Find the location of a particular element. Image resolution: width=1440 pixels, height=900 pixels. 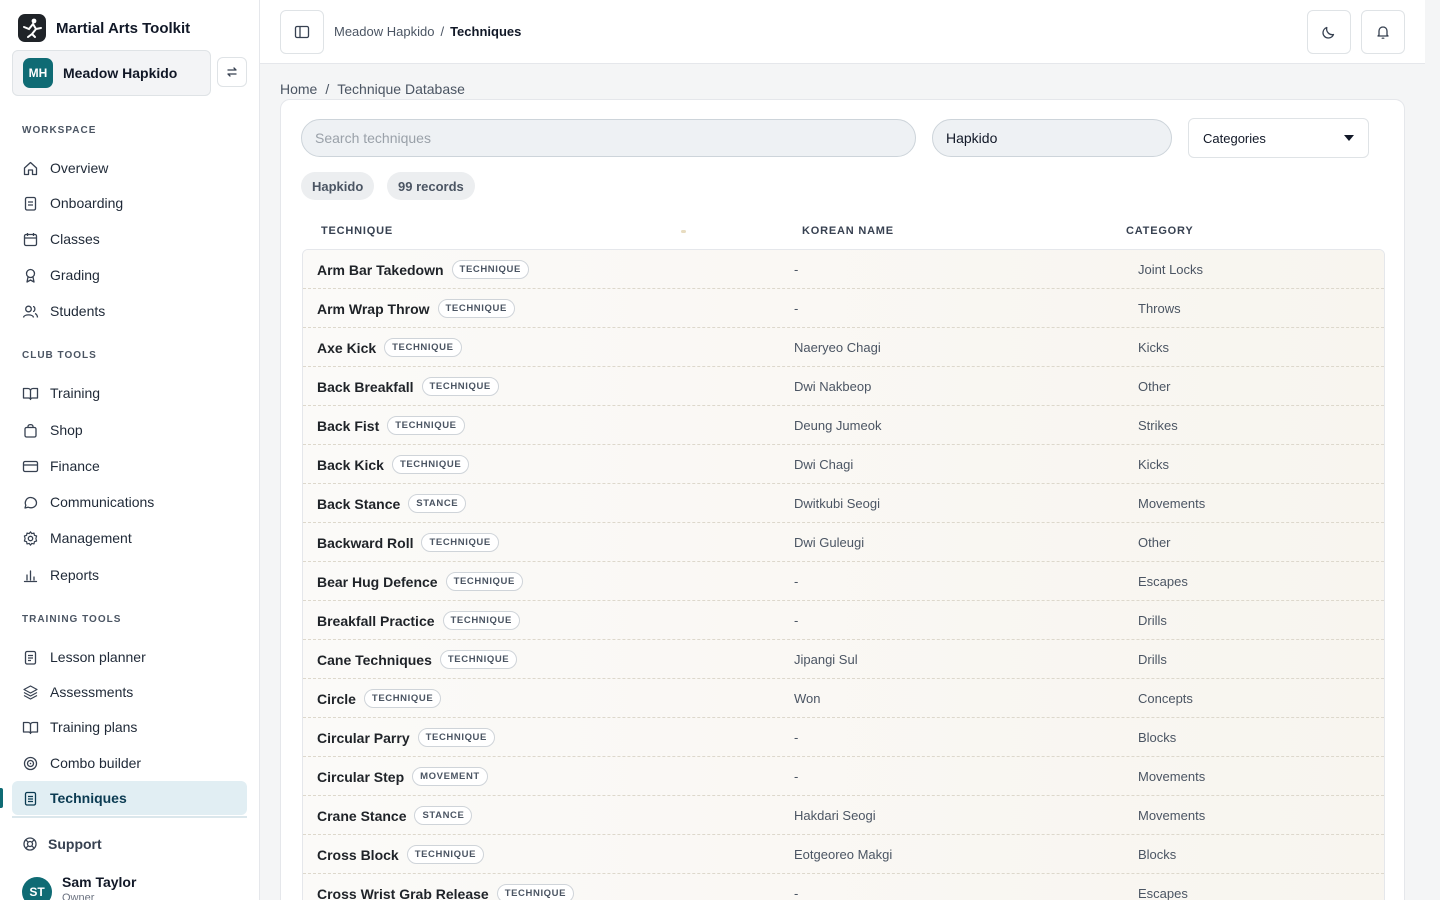

sidebar-item-lesson-planner: Lesson planner is located at coordinates (129, 657).